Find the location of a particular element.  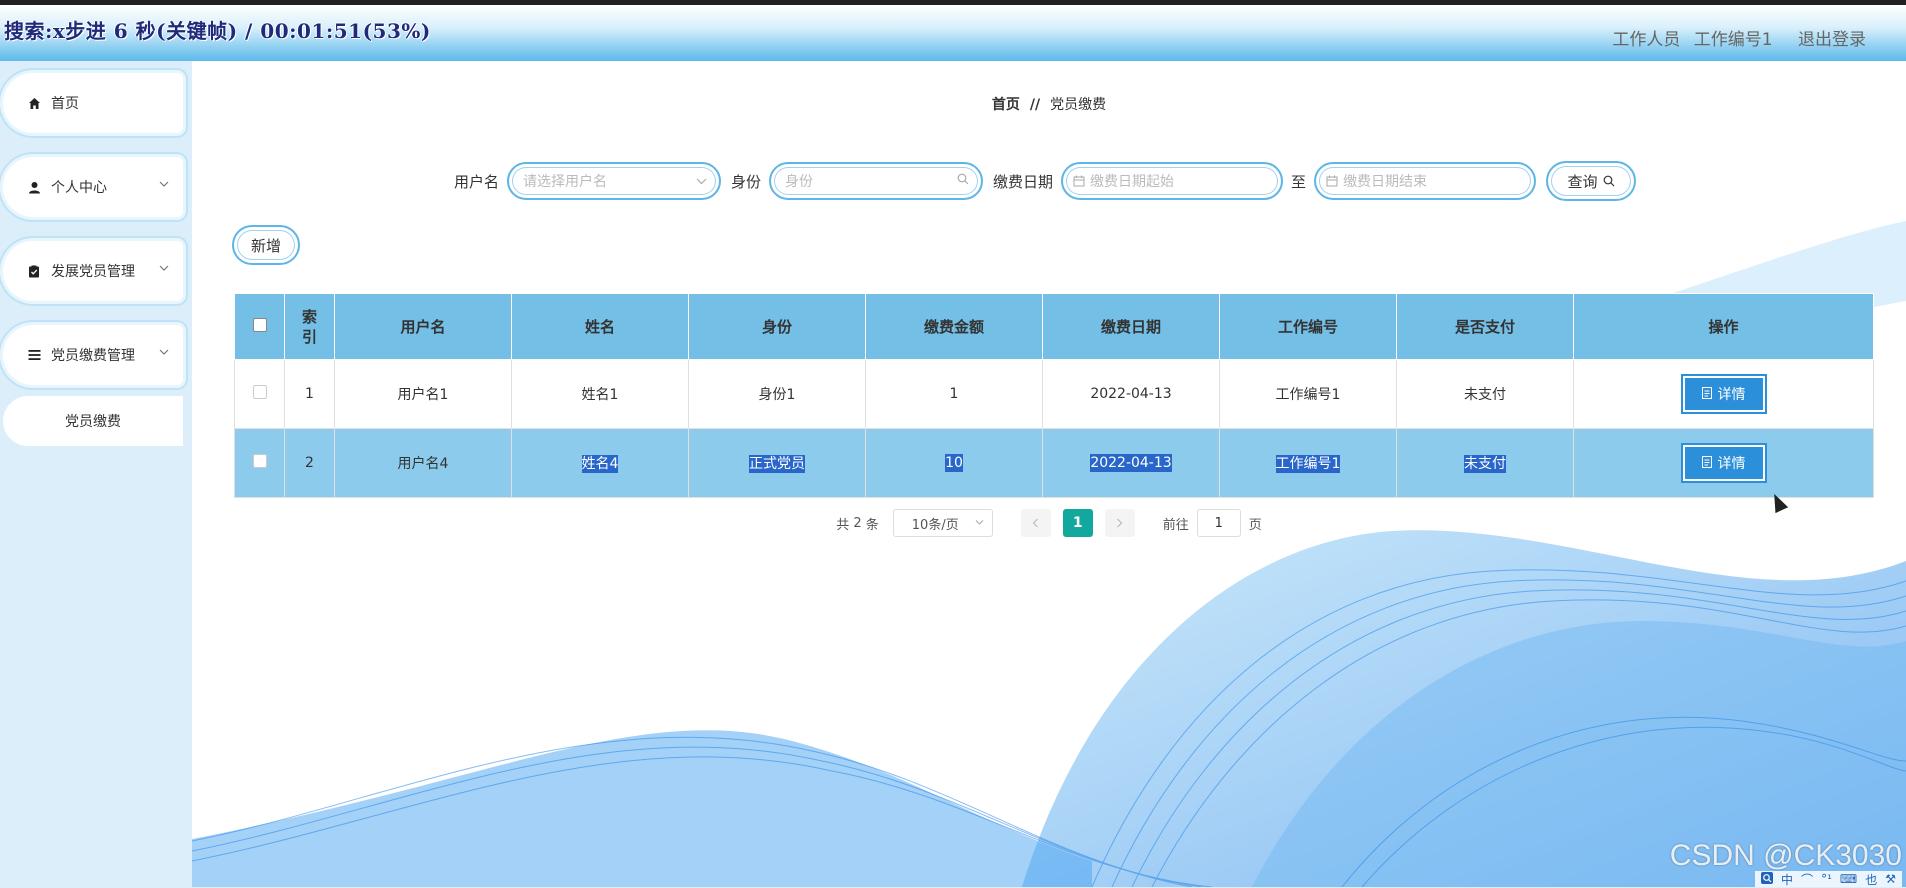

ime-chinese-toggle: 中 is located at coordinates (1787, 879).